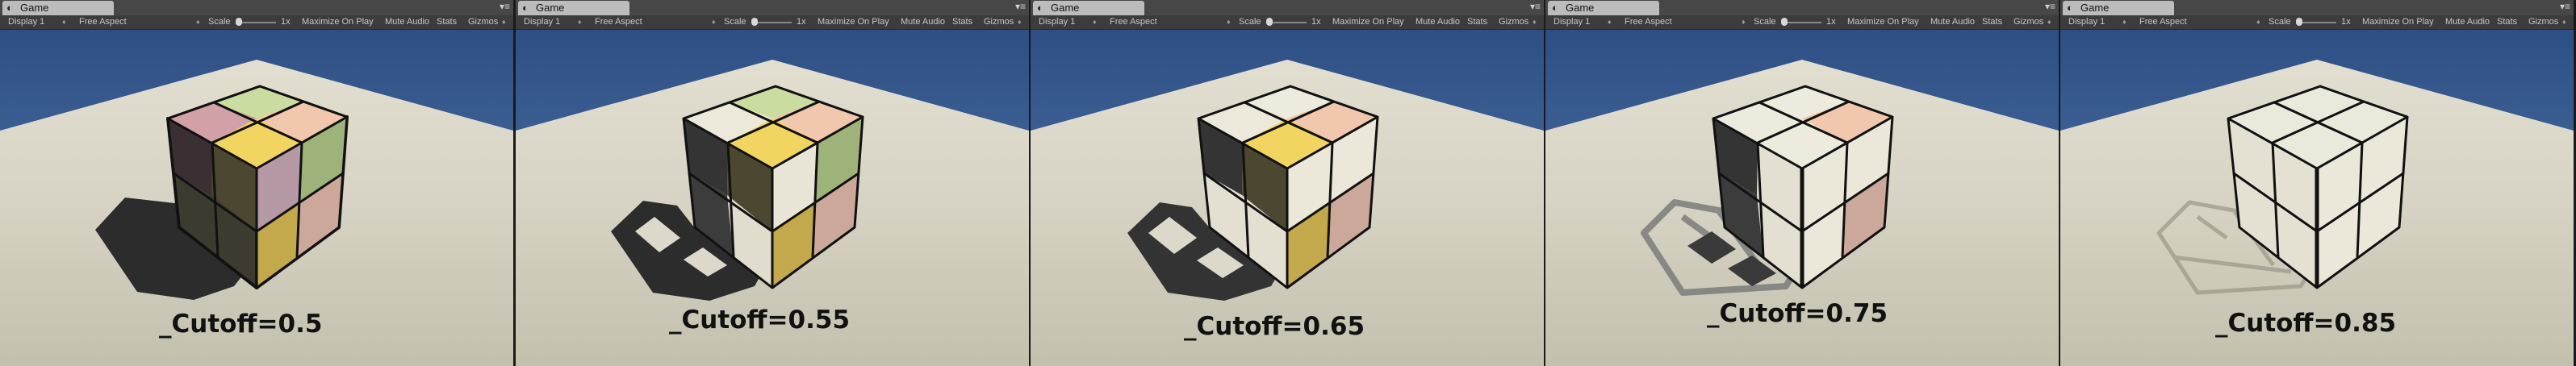 This screenshot has height=366, width=2576. I want to click on cutoff-label: _Cutoff=0.55, so click(759, 321).